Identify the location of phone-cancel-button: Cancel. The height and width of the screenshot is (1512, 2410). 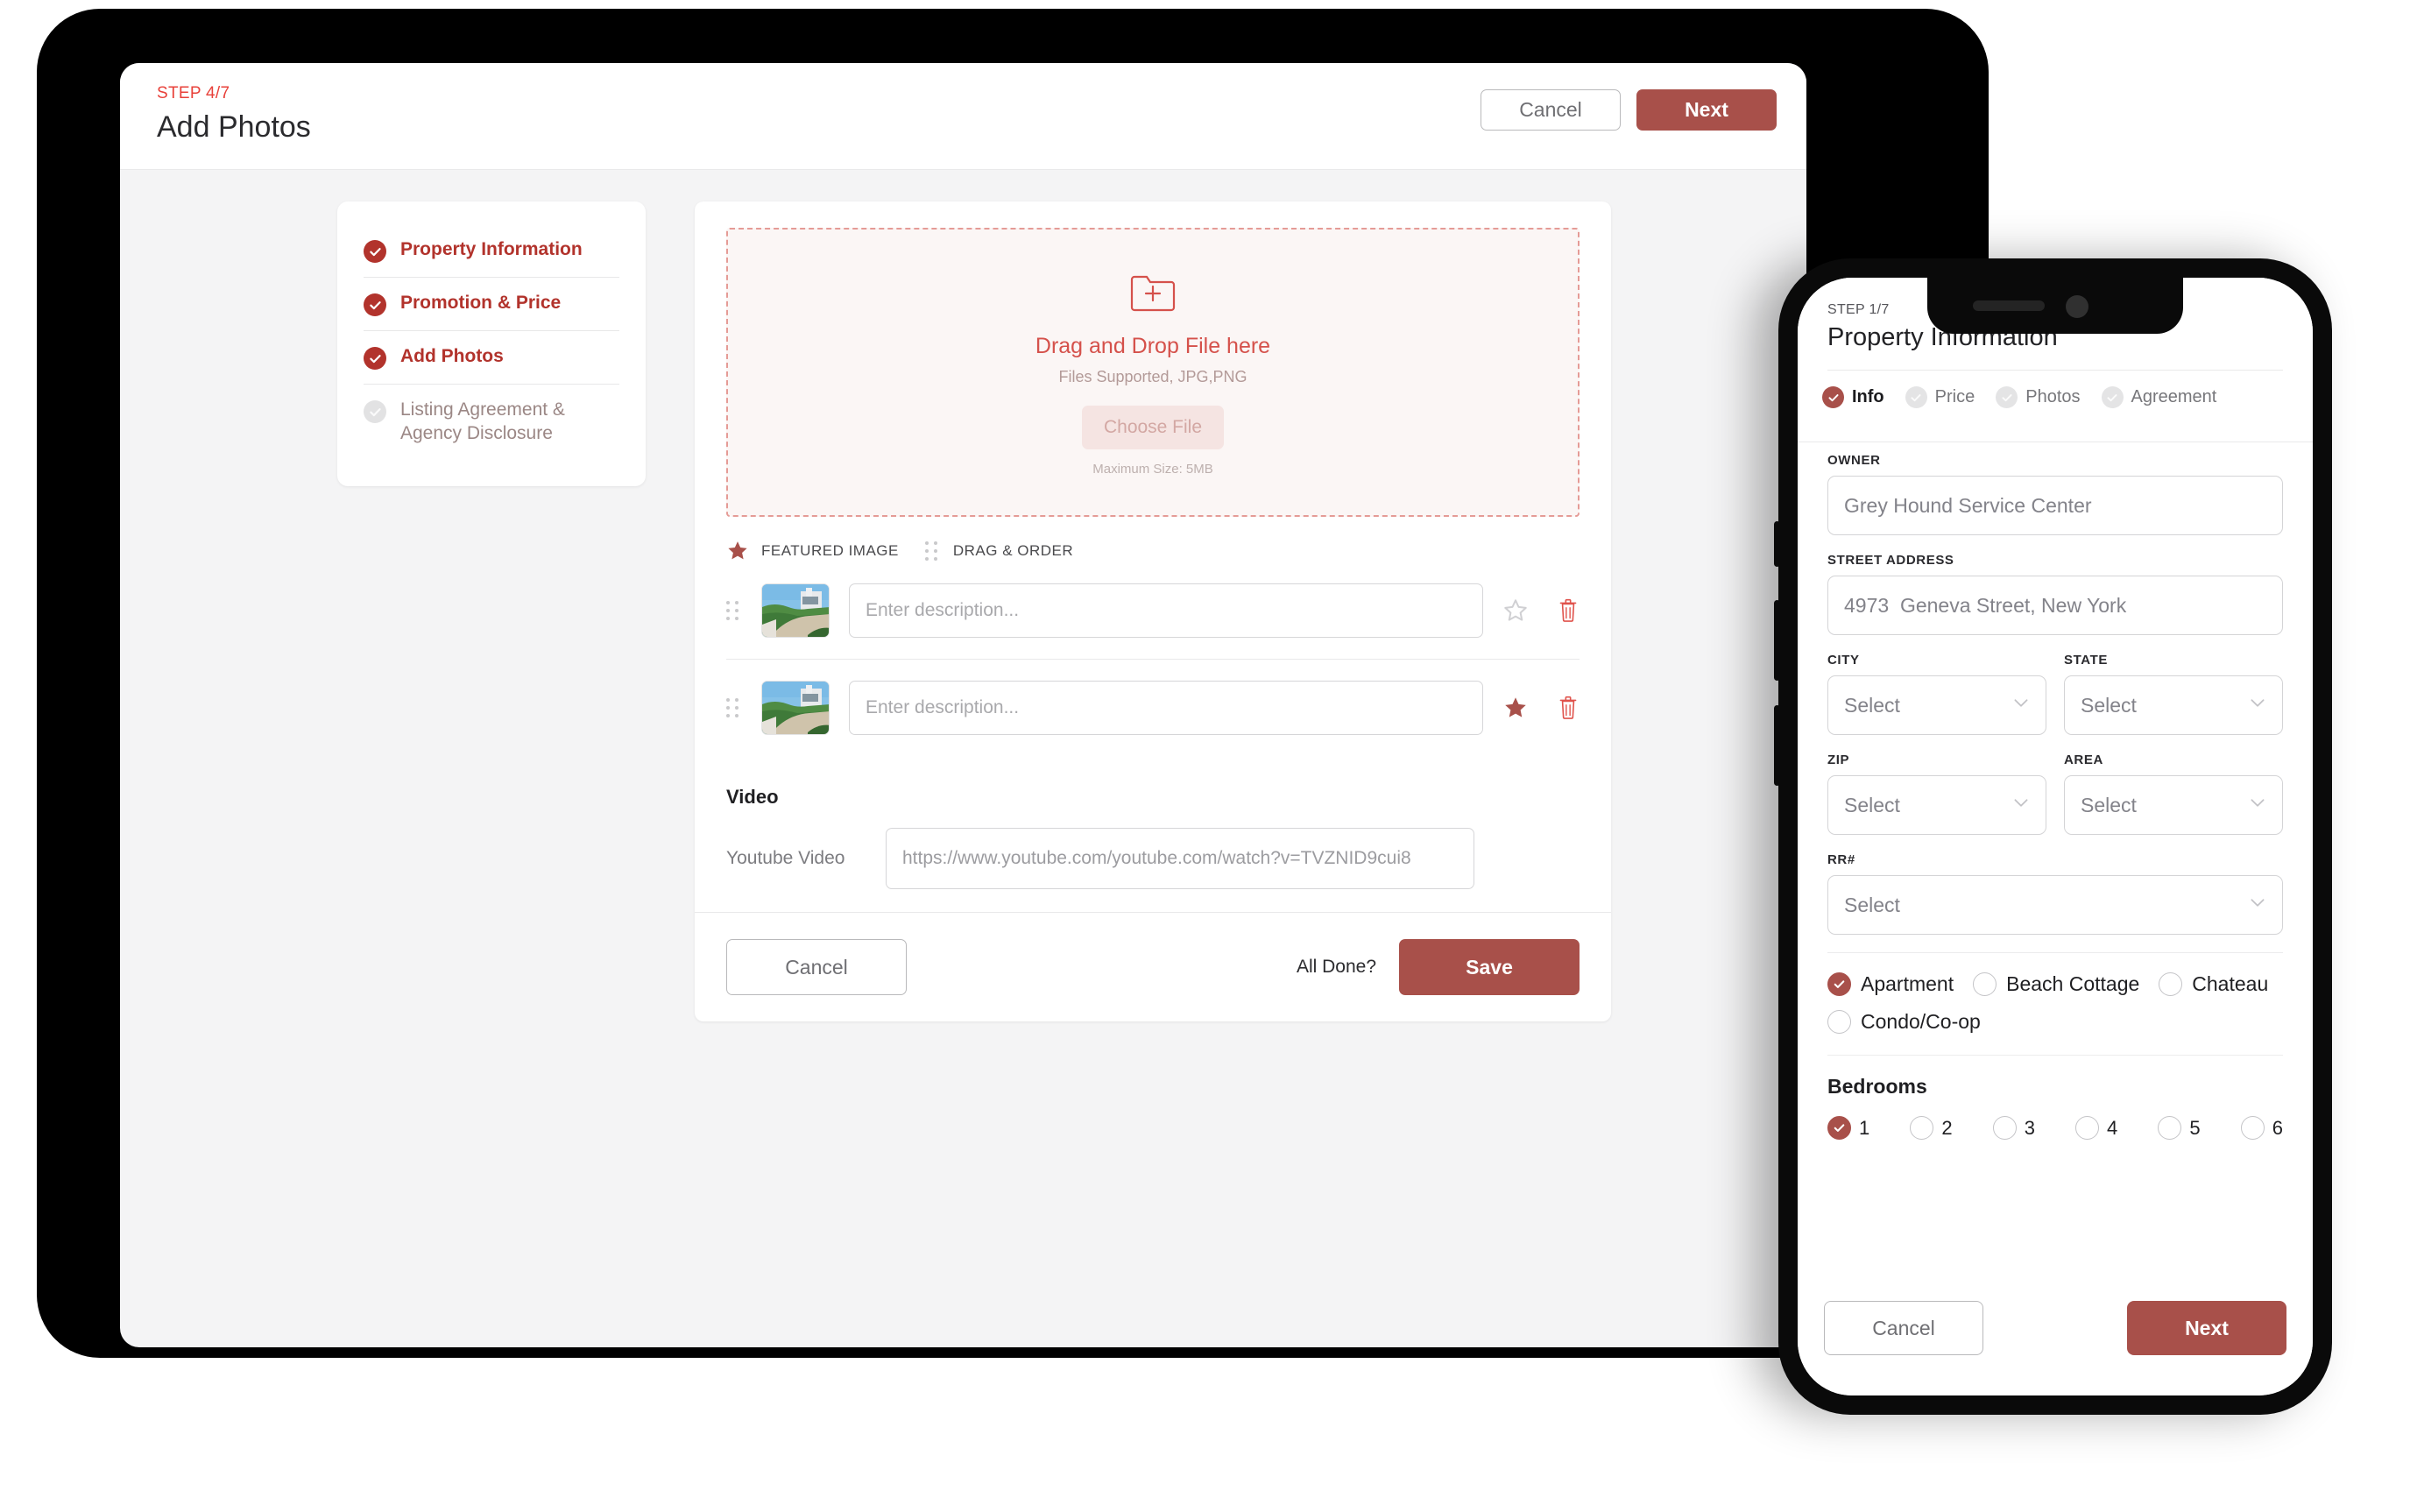
(1903, 1328).